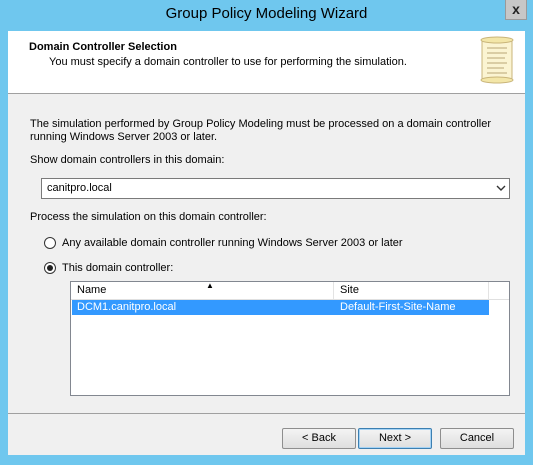 The height and width of the screenshot is (465, 533). Describe the element at coordinates (319, 438) in the screenshot. I see `back-button: < Back` at that location.